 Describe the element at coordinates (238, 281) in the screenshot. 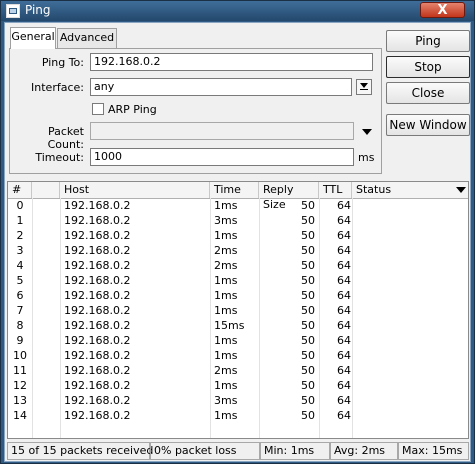

I see `table-row: 5 192.168.0.2 1ms 50 64` at that location.